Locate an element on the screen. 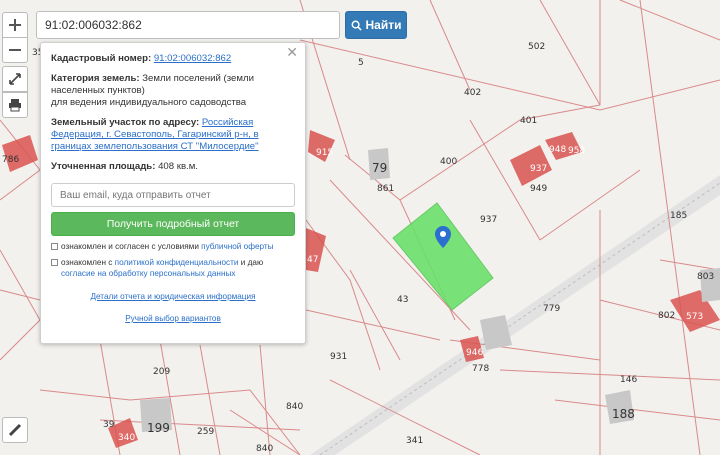  plot-label: 209 is located at coordinates (162, 372).